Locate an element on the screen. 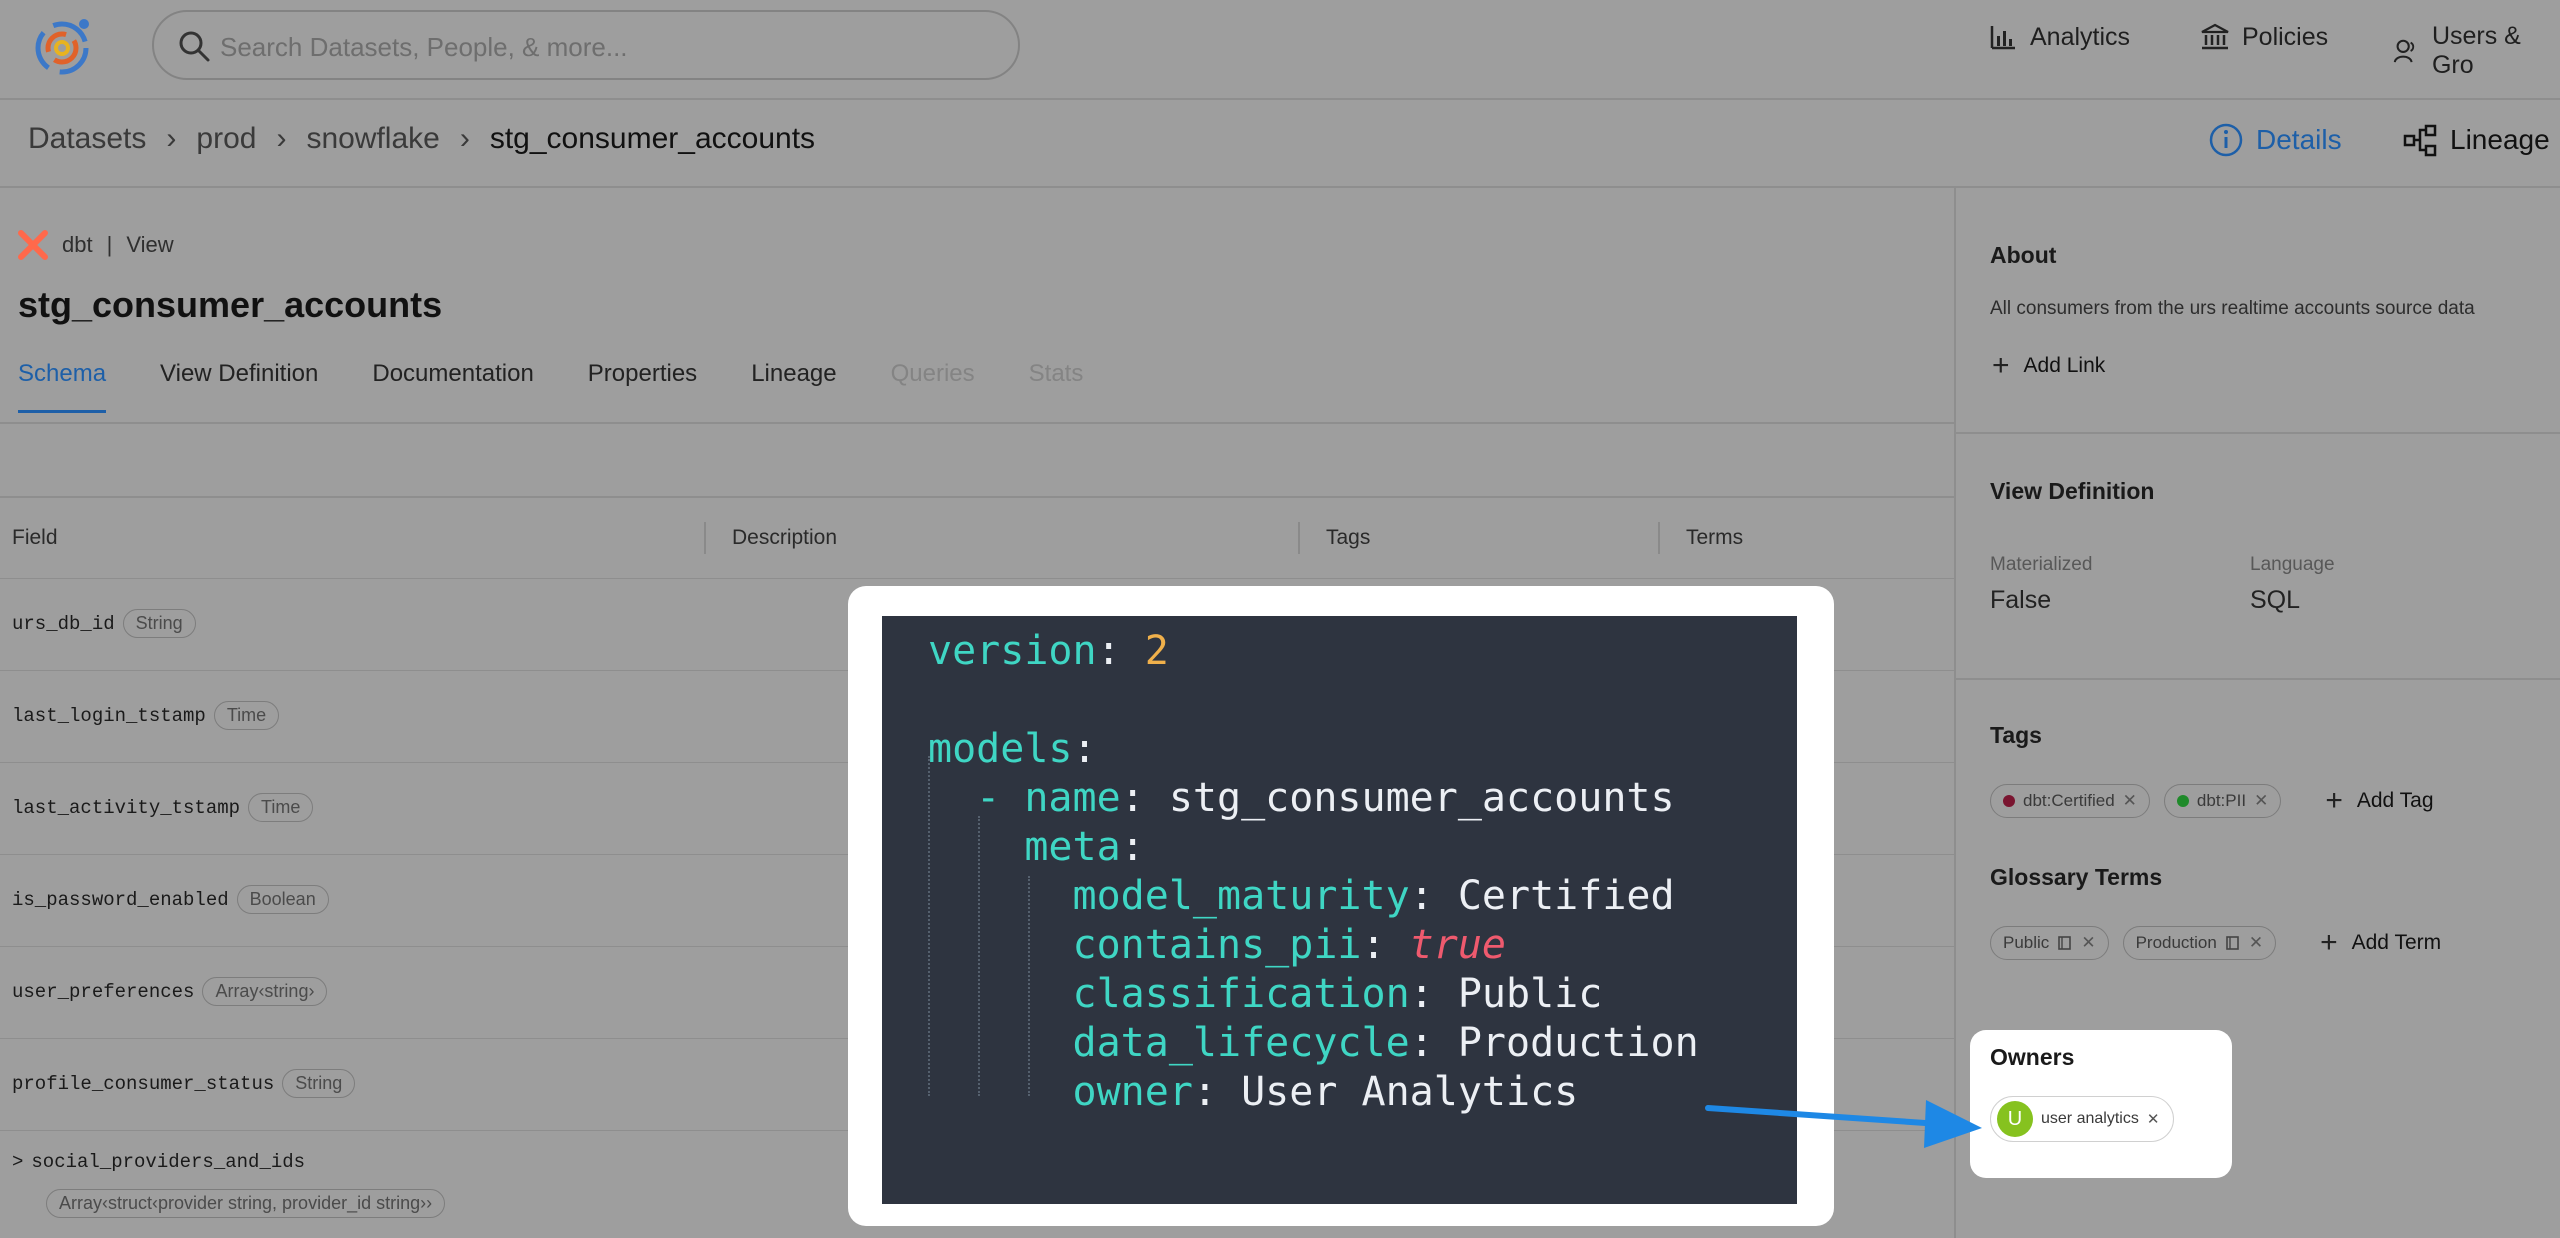 The width and height of the screenshot is (2560, 1238). field-name: user_preferences is located at coordinates (103, 991).